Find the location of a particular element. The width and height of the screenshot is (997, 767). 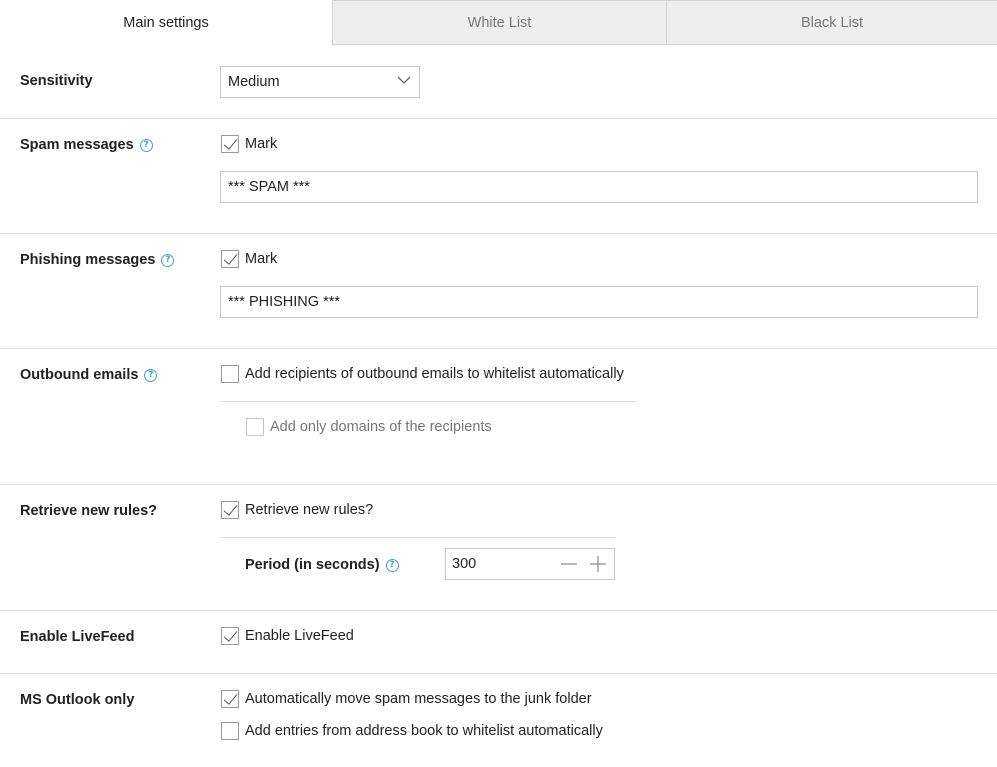

tab-black-list: Black List is located at coordinates (832, 22).